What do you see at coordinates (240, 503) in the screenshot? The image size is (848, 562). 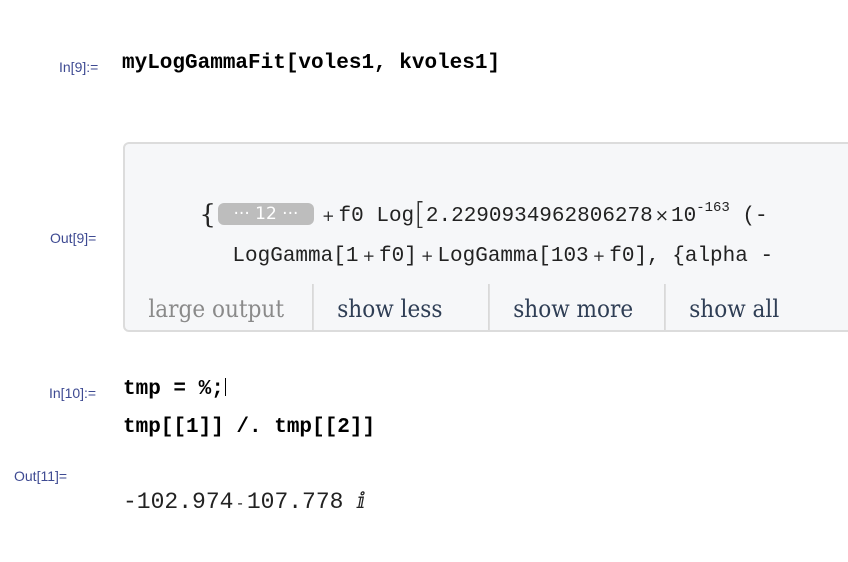 I see `minus-operator: -` at bounding box center [240, 503].